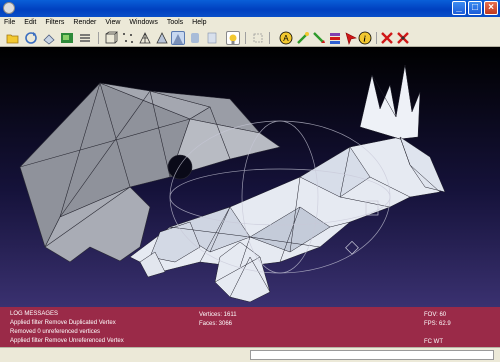 This screenshot has width=500, height=362. Describe the element at coordinates (63, 323) in the screenshot. I see `log-line: Applied filter Remove Duplicated Vertex` at that location.